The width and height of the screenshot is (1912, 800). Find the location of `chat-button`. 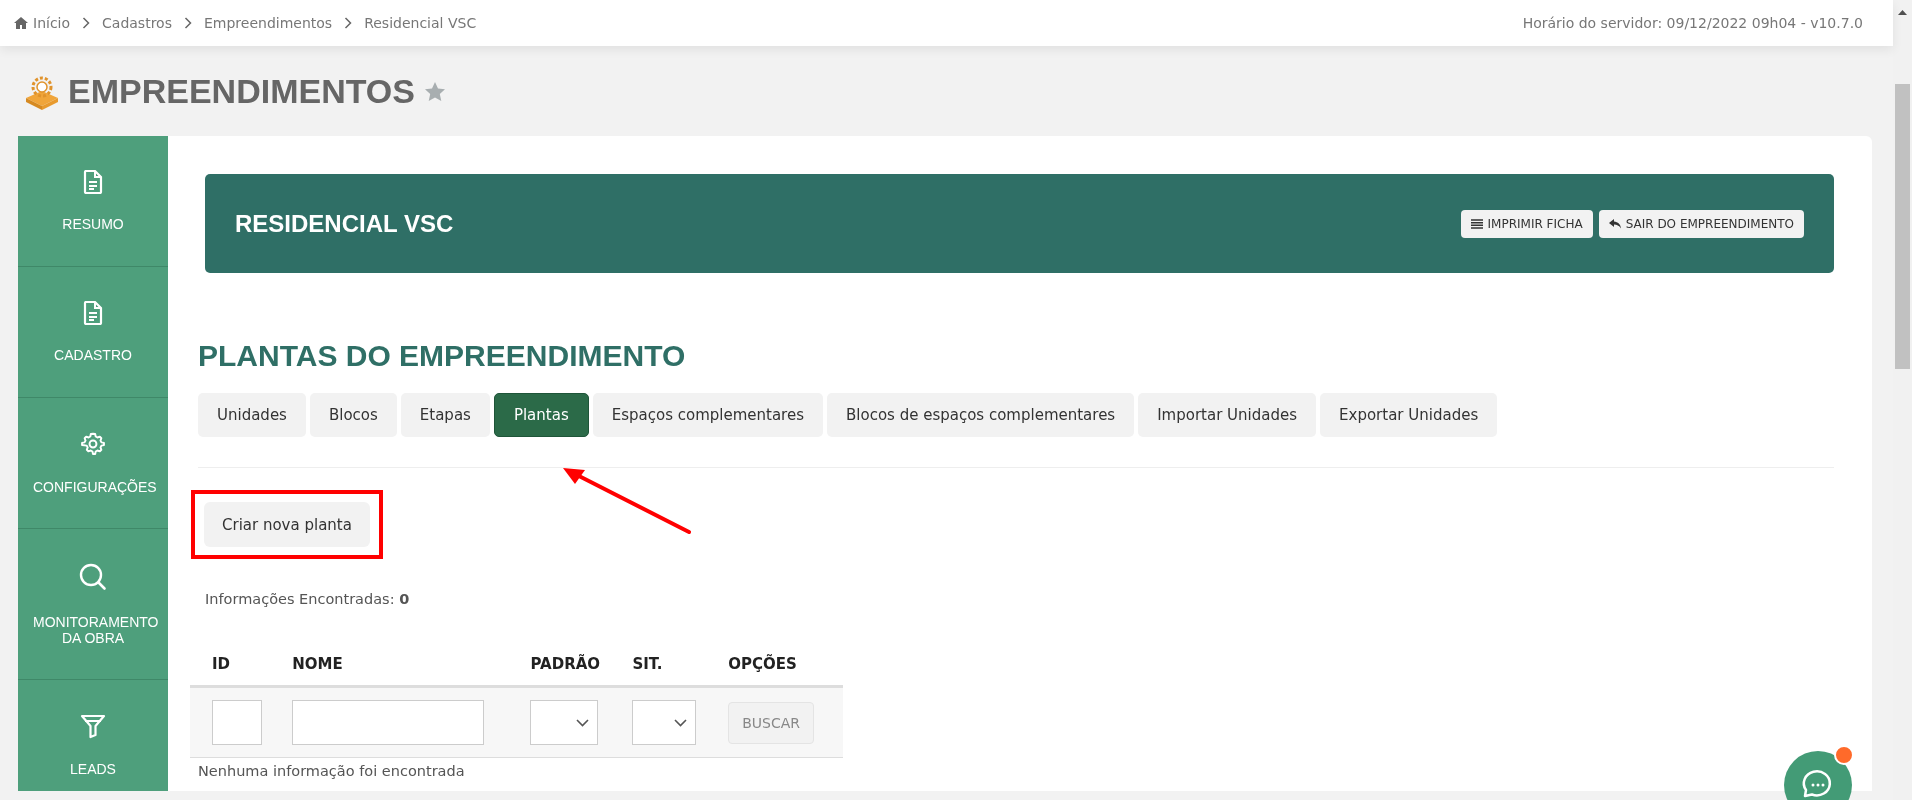

chat-button is located at coordinates (1818, 775).